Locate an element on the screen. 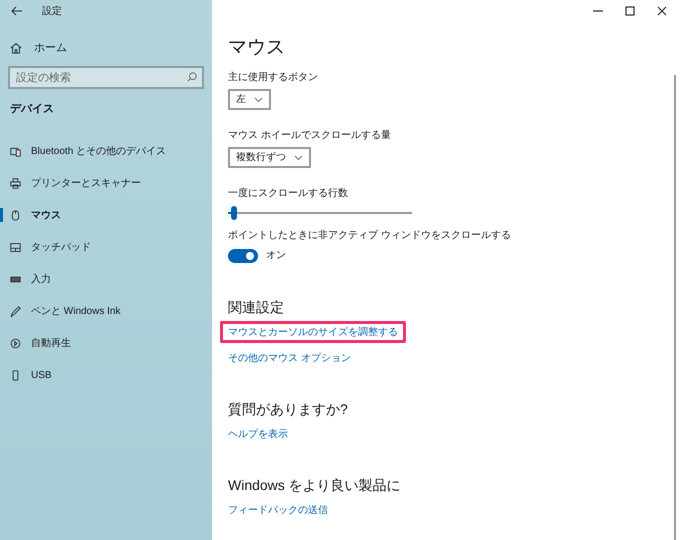 The image size is (680, 540). usb-drive-icon is located at coordinates (15, 375).